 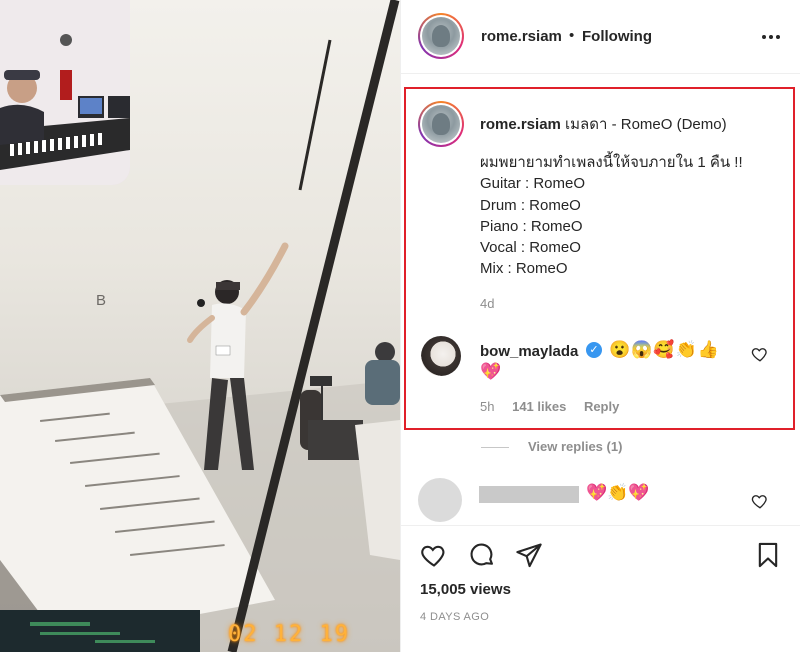 I want to click on replies-divider, so click(x=495, y=447).